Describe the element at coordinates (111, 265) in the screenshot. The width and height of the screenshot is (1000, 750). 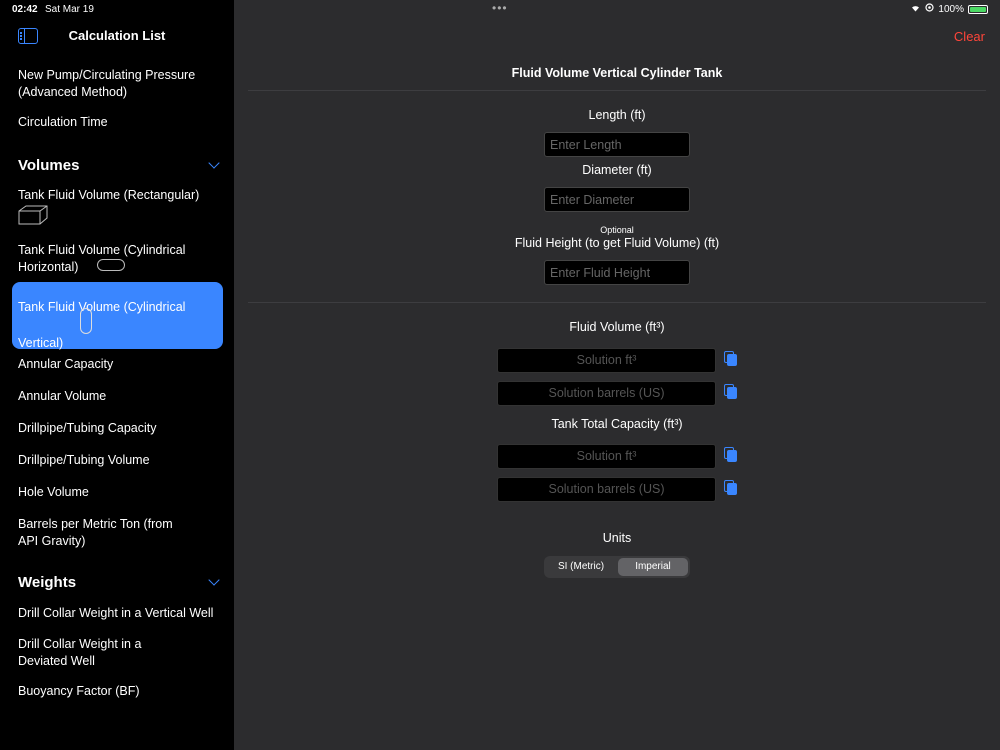
I see `horizontal-cylinder-icon` at that location.